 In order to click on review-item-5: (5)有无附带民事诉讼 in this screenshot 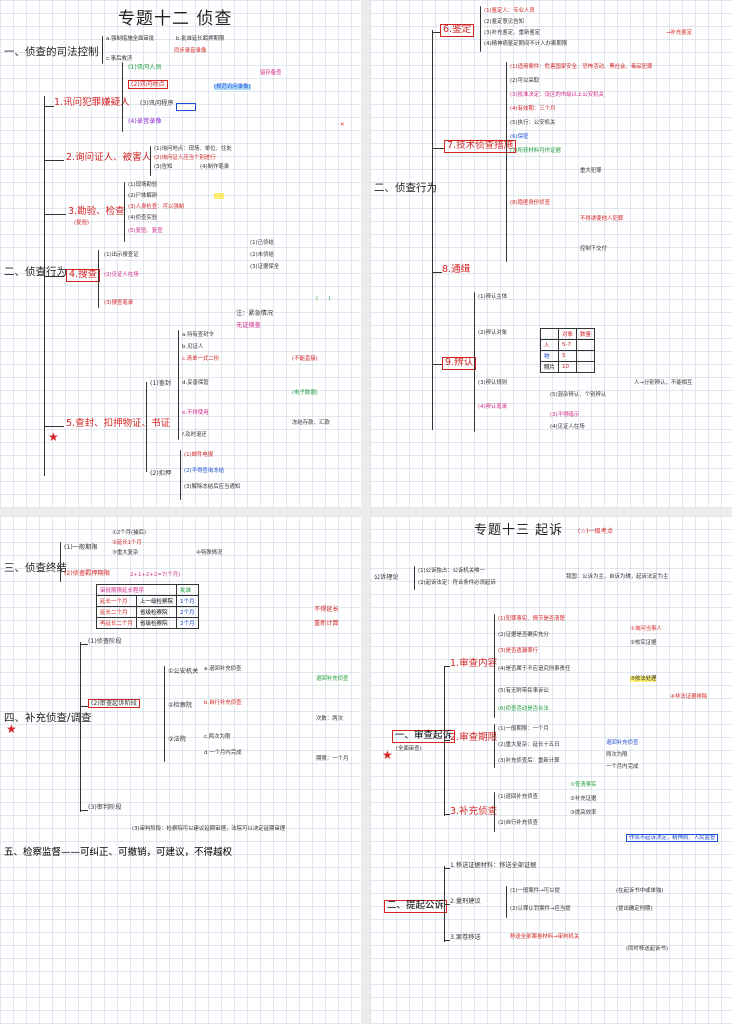, I will do `click(523, 691)`.